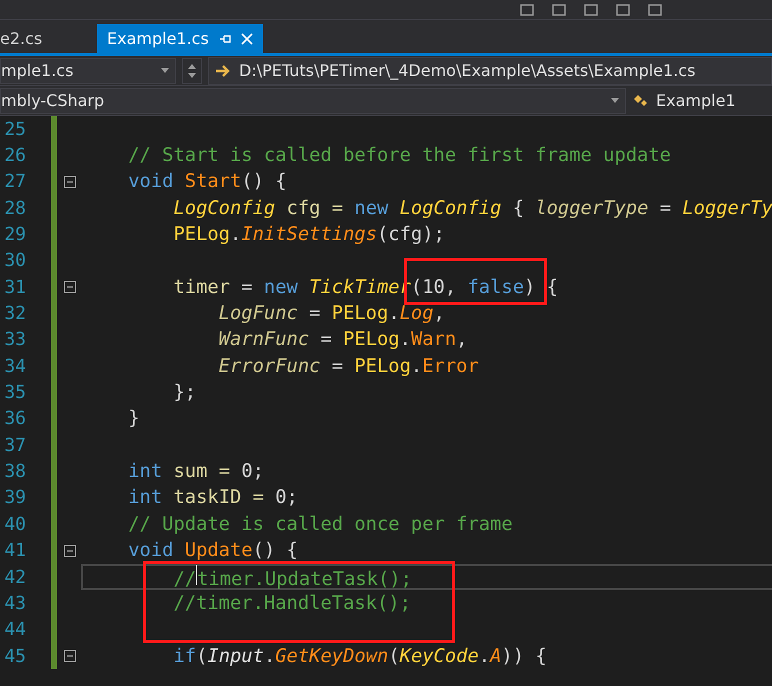  What do you see at coordinates (47, 38) in the screenshot?
I see `file-tab: e2.cs` at bounding box center [47, 38].